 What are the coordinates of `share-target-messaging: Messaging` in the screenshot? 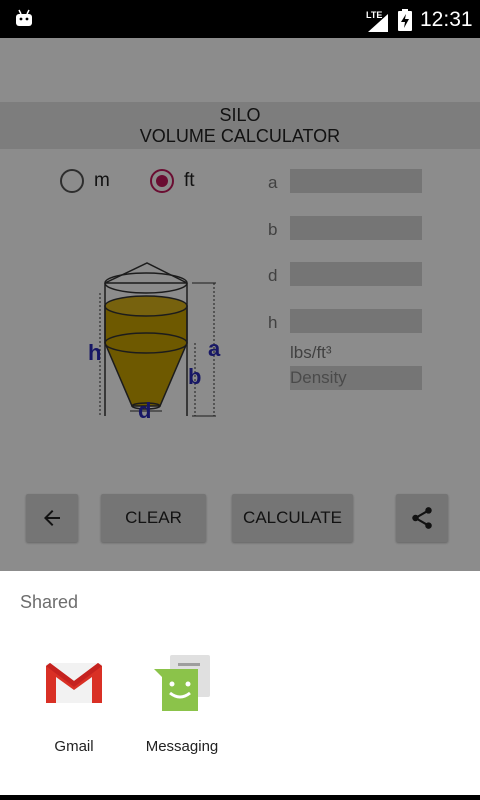 It's located at (182, 703).